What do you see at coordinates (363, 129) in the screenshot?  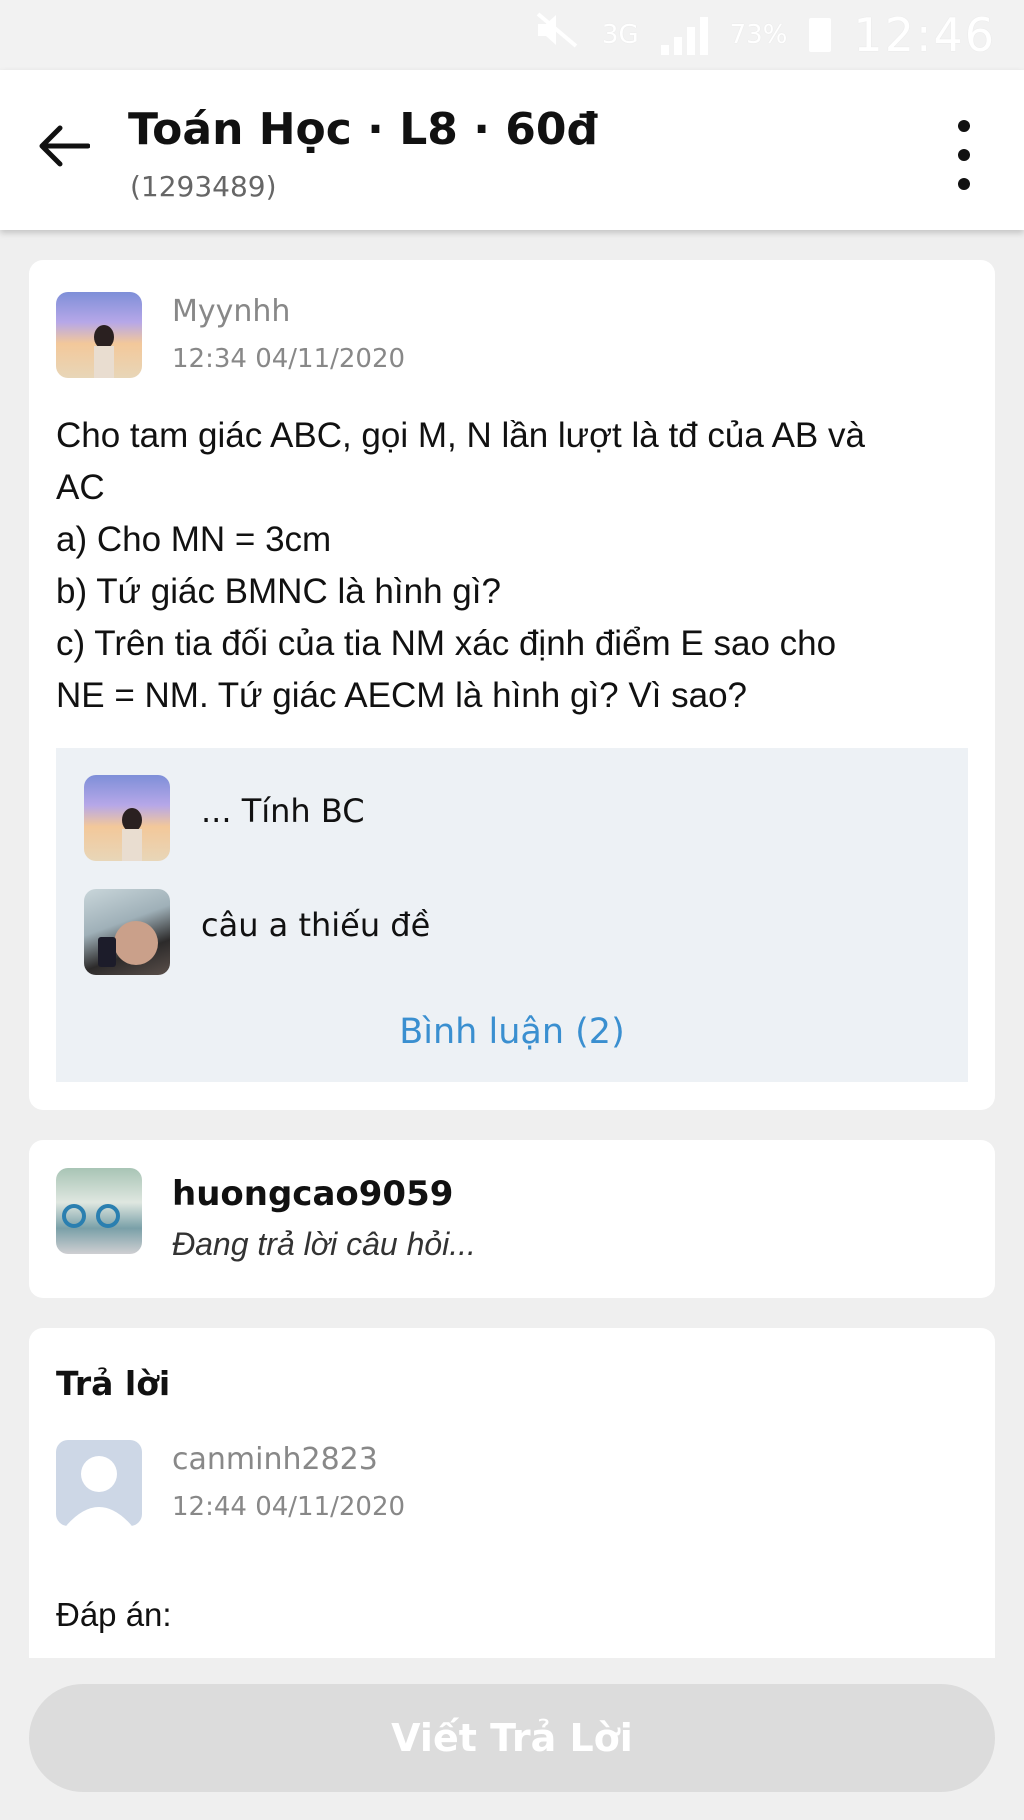 I see `page-title: Toán Học · L8 · 60đ` at bounding box center [363, 129].